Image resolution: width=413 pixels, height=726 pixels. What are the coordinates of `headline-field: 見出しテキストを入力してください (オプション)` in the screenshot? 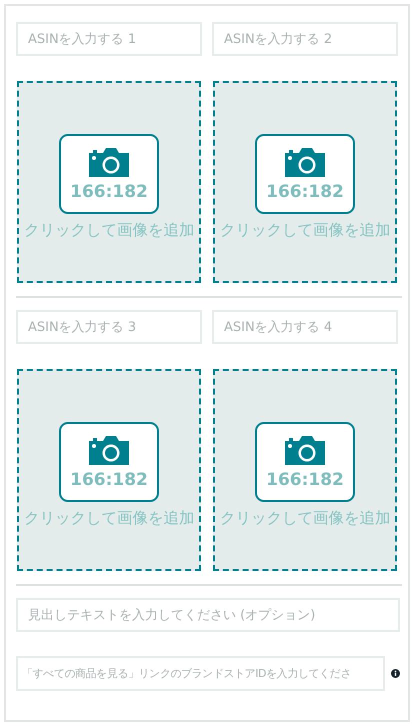 It's located at (208, 615).